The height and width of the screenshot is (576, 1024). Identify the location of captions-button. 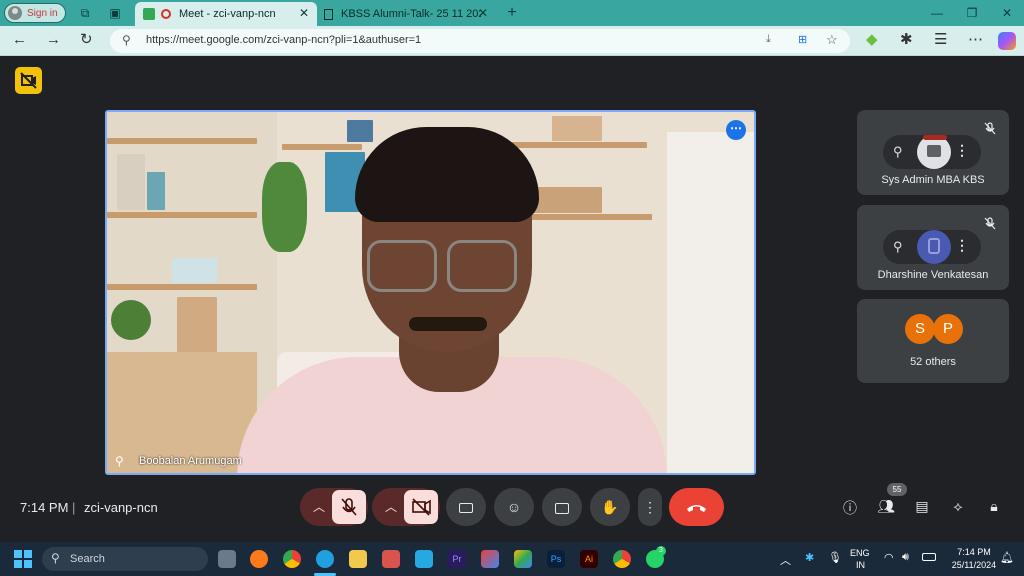
(466, 507).